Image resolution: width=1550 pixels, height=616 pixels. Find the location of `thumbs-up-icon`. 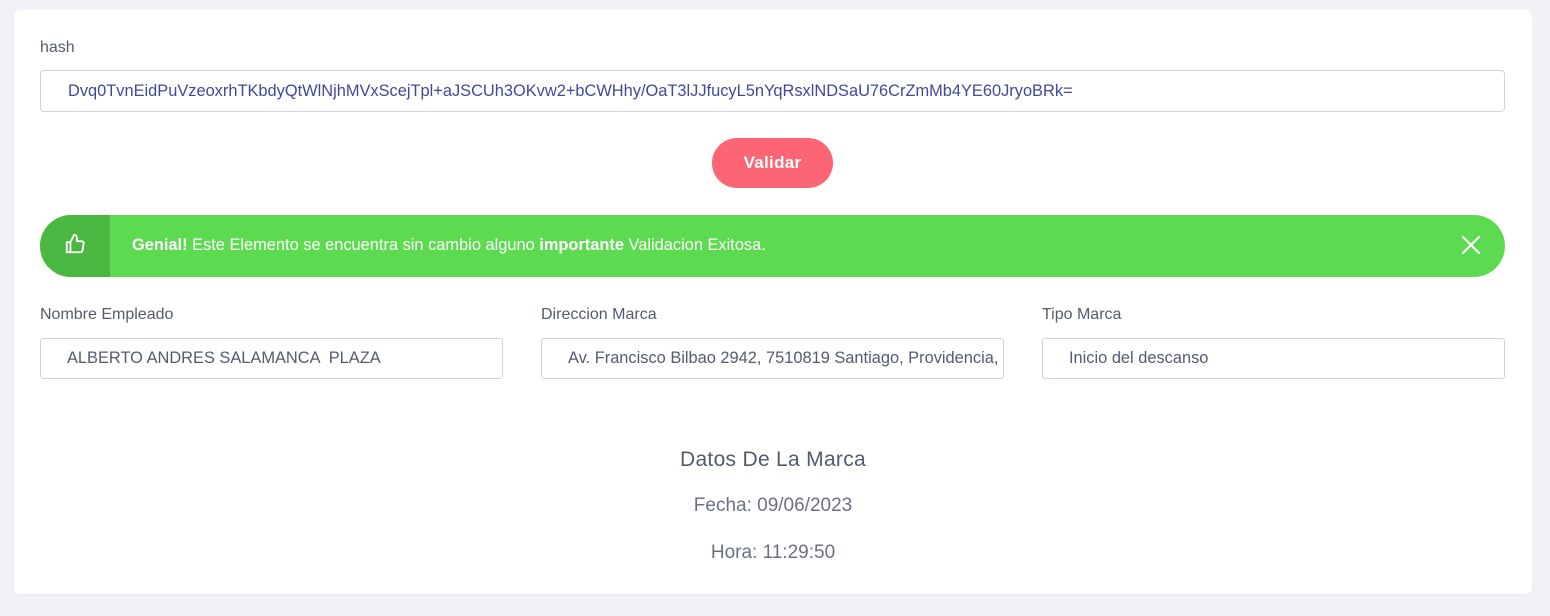

thumbs-up-icon is located at coordinates (75, 246).